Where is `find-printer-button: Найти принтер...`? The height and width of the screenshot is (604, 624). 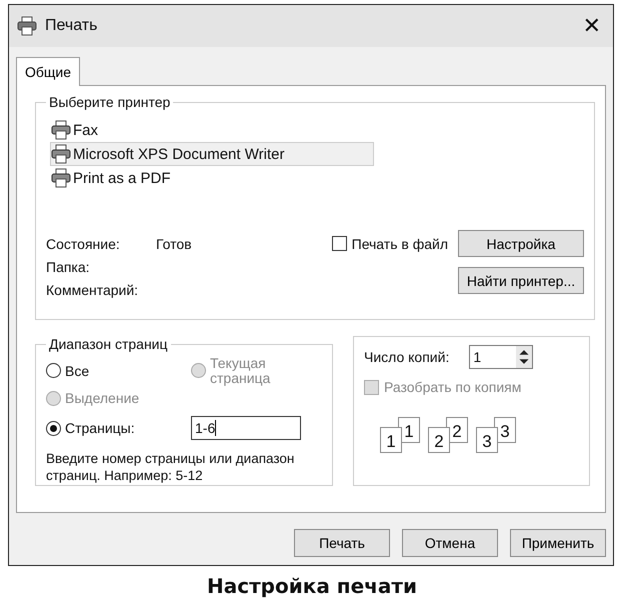 find-printer-button: Найти принтер... is located at coordinates (521, 280).